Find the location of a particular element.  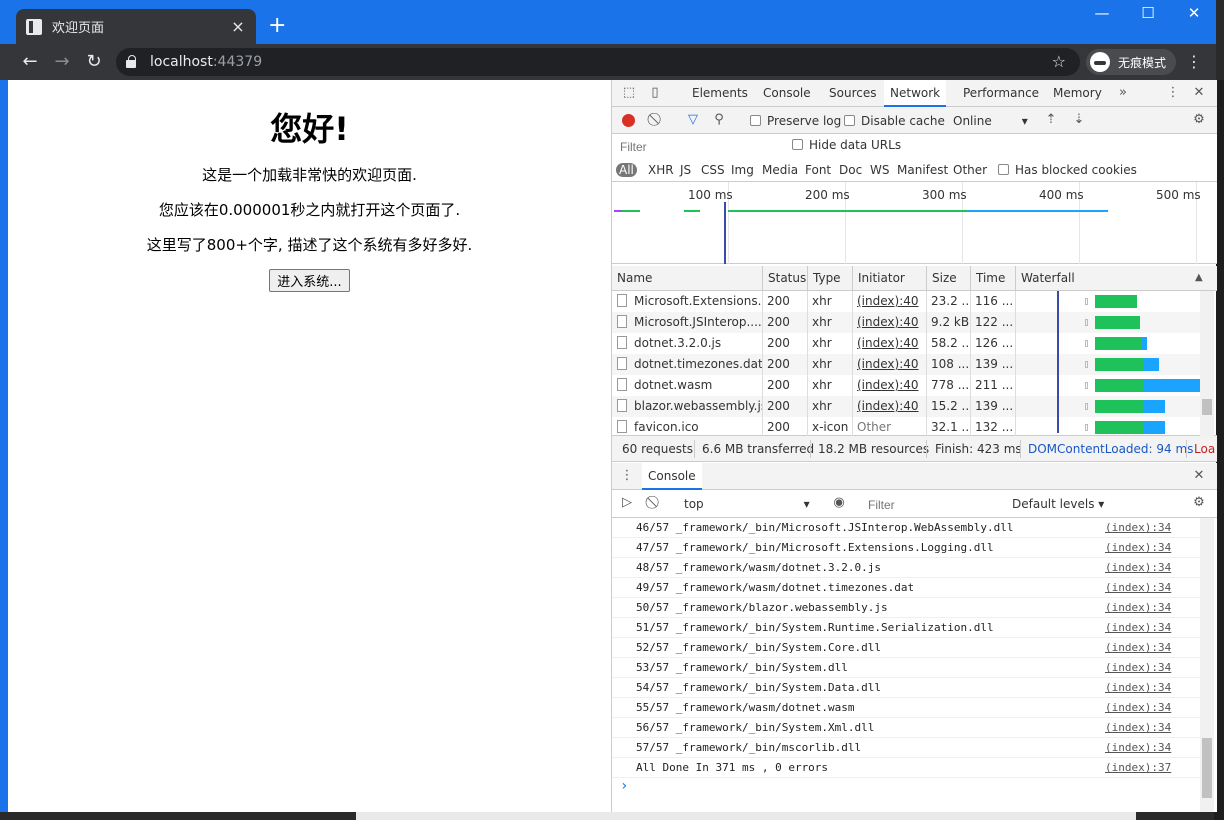

column-waterfall: Waterfall is located at coordinates (1116, 278).